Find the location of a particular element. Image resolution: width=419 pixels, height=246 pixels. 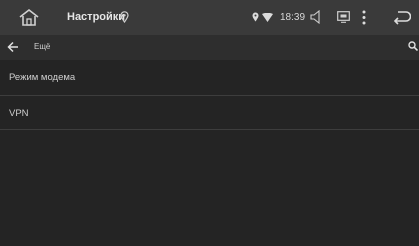

action-bar: Ещё is located at coordinates (209, 47).